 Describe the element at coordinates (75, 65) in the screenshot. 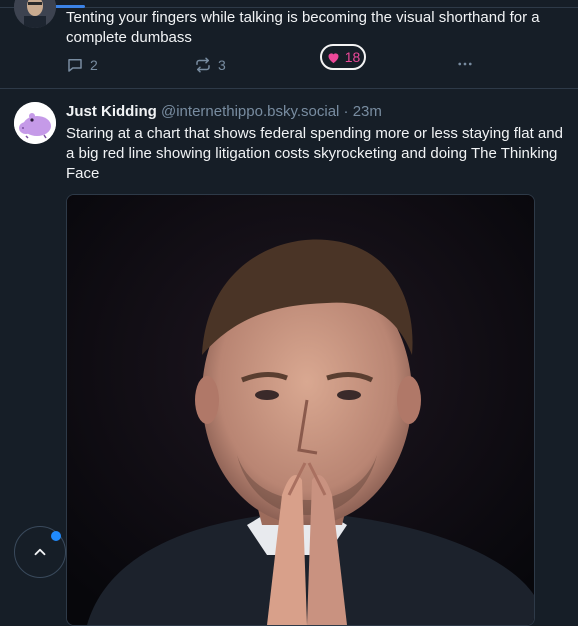

I see `reply-icon` at that location.